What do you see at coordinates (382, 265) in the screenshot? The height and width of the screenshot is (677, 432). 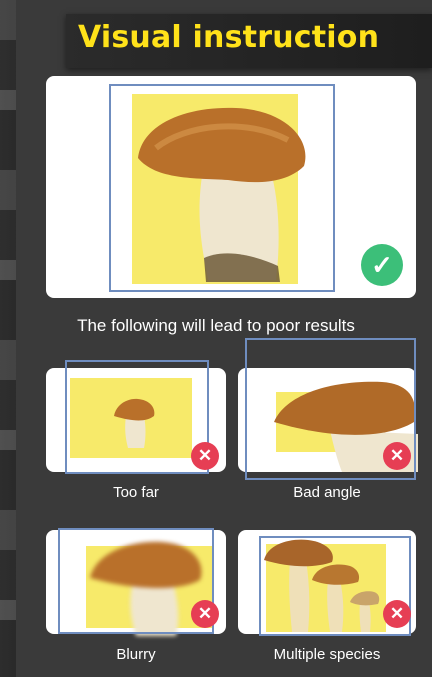 I see `check-icon: ✓` at bounding box center [382, 265].